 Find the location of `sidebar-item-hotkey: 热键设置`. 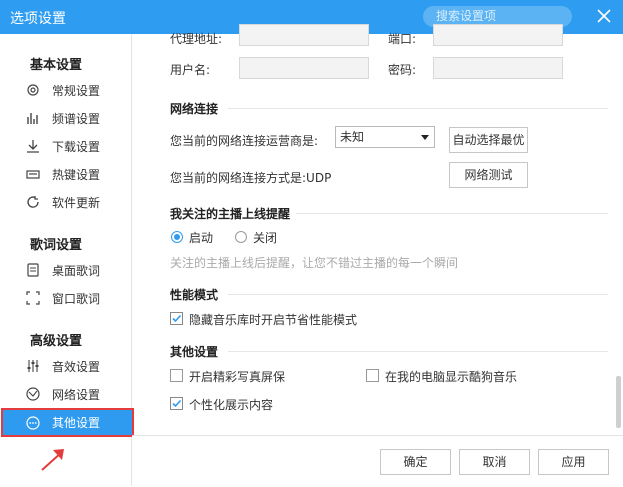

sidebar-item-hotkey: 热键设置 is located at coordinates (79, 174).